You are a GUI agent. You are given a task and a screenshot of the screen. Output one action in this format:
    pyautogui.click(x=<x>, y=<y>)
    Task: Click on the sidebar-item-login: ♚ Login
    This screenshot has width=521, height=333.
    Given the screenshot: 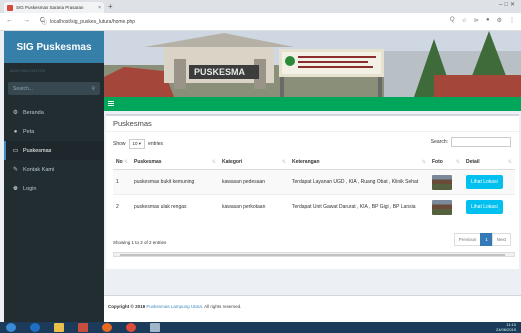 What is the action you would take?
    pyautogui.click(x=54, y=188)
    